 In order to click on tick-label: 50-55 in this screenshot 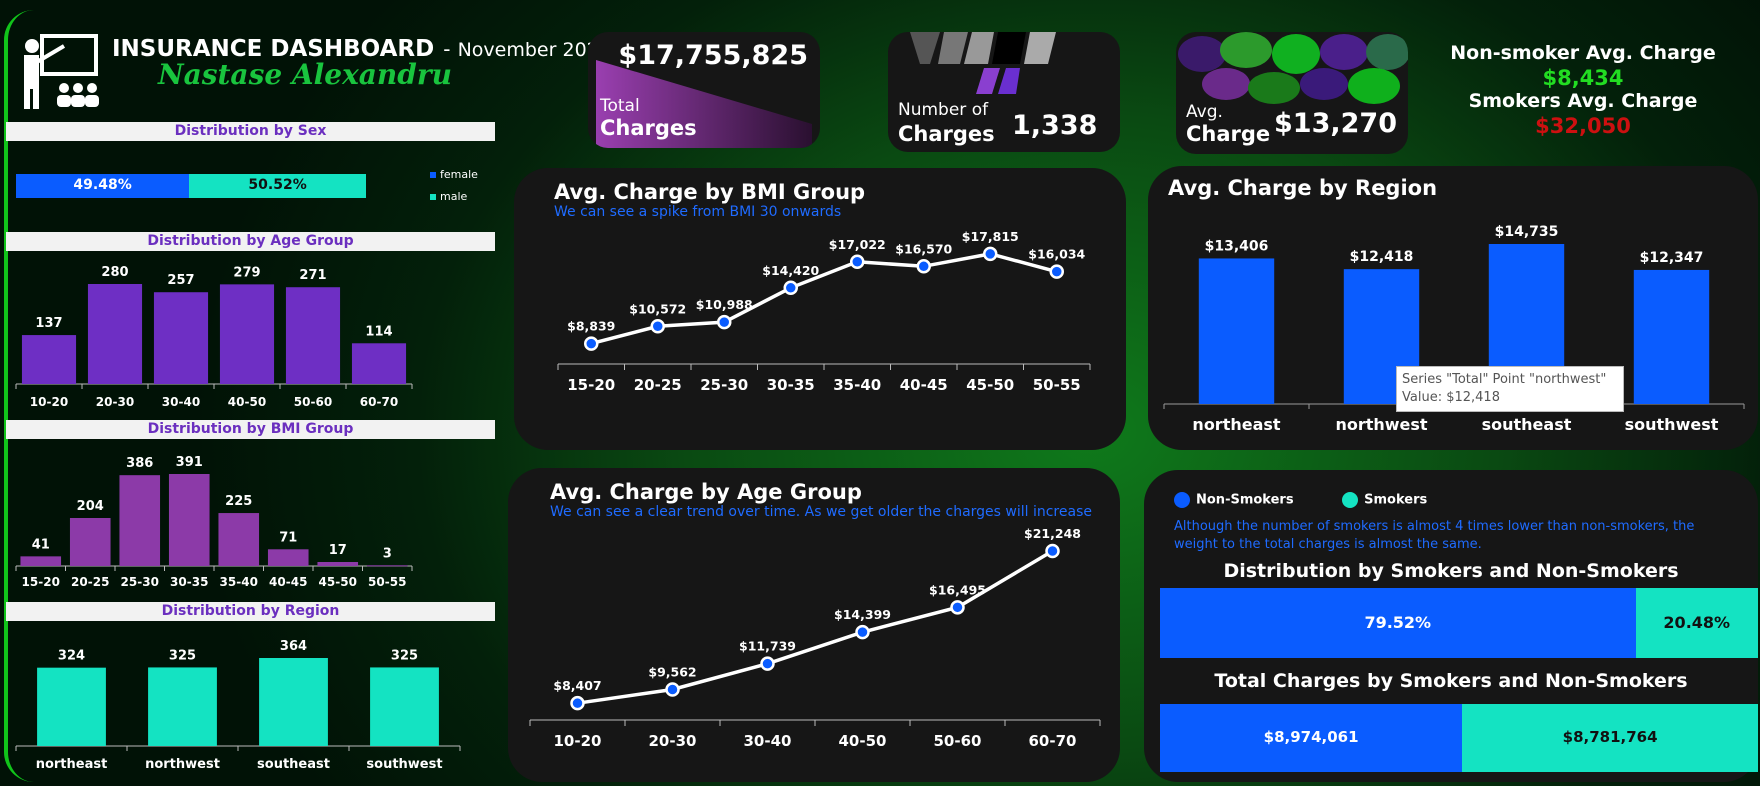, I will do `click(1057, 385)`.